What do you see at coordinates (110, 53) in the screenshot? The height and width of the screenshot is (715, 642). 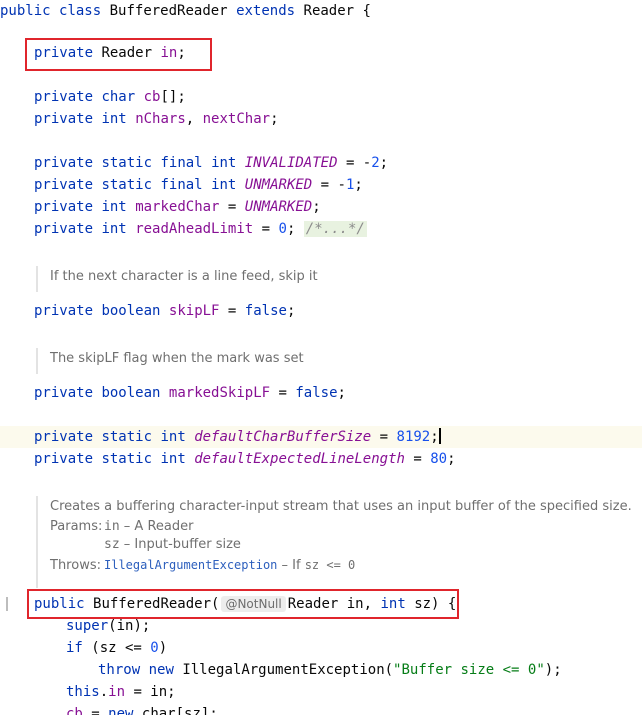 I see `code-line-field-in: private Reader in;` at bounding box center [110, 53].